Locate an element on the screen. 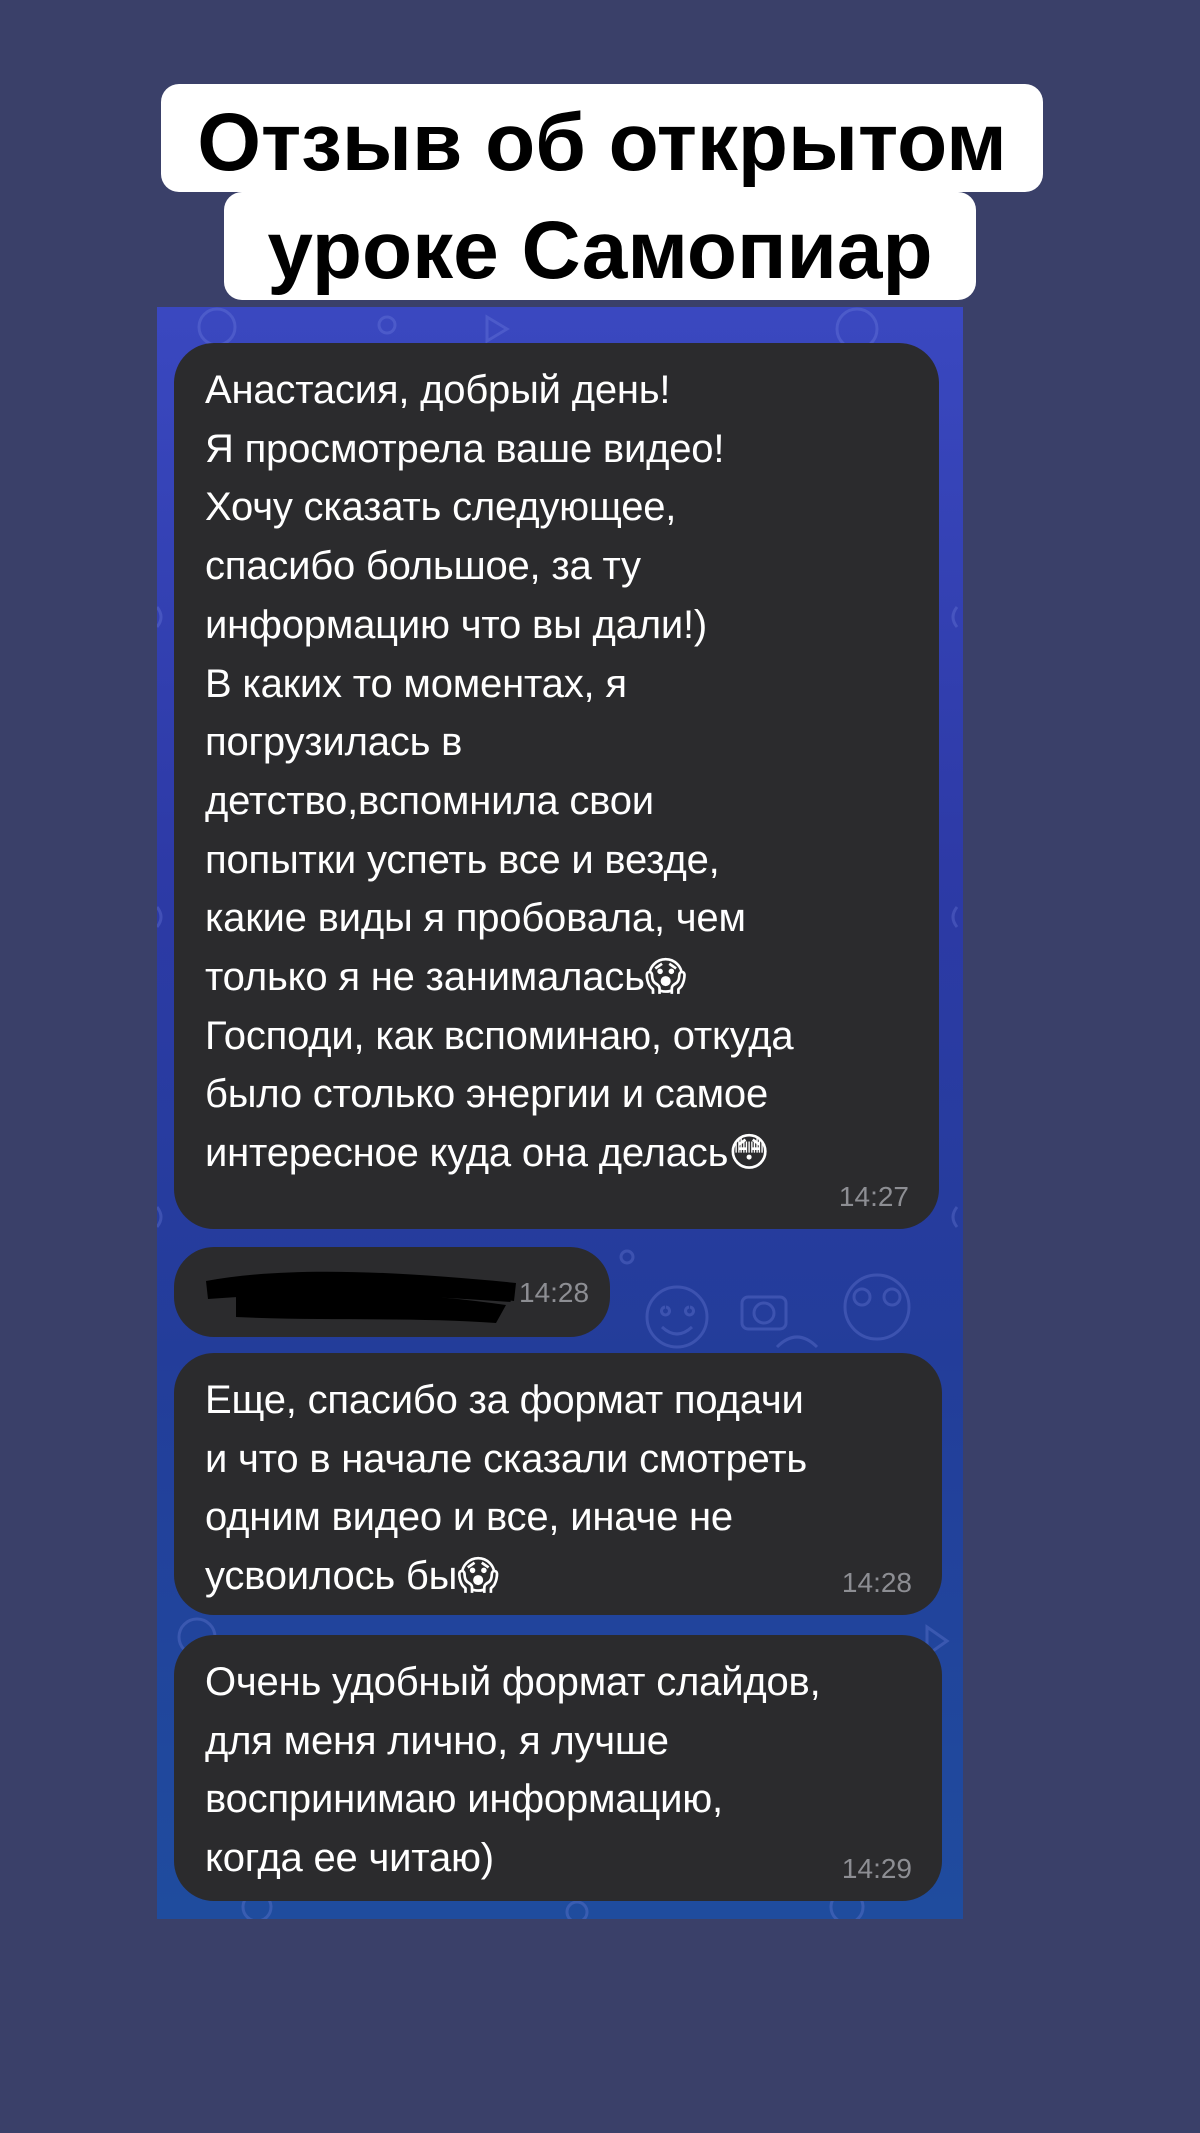  message-bubble-redacted: 14:28 is located at coordinates (392, 1292).